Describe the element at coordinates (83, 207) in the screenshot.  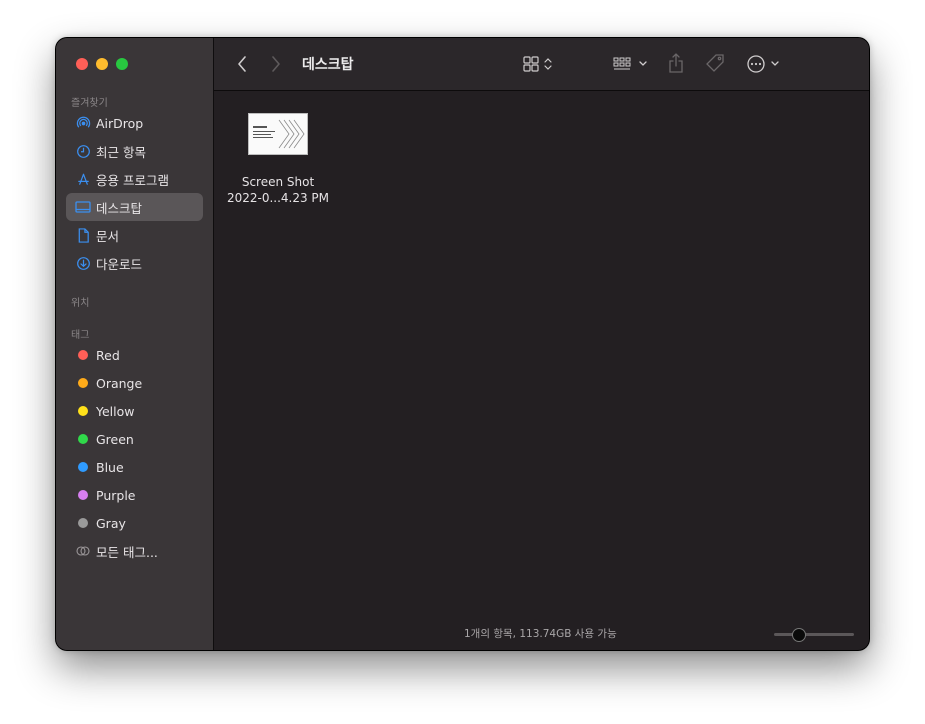
I see `desktop-icon` at that location.